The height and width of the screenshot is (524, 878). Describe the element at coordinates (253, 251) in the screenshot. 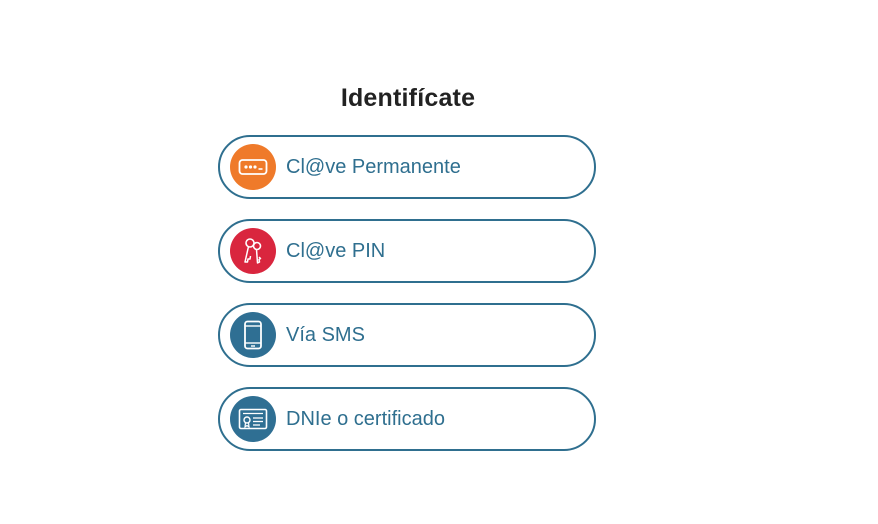

I see `keys-icon` at that location.